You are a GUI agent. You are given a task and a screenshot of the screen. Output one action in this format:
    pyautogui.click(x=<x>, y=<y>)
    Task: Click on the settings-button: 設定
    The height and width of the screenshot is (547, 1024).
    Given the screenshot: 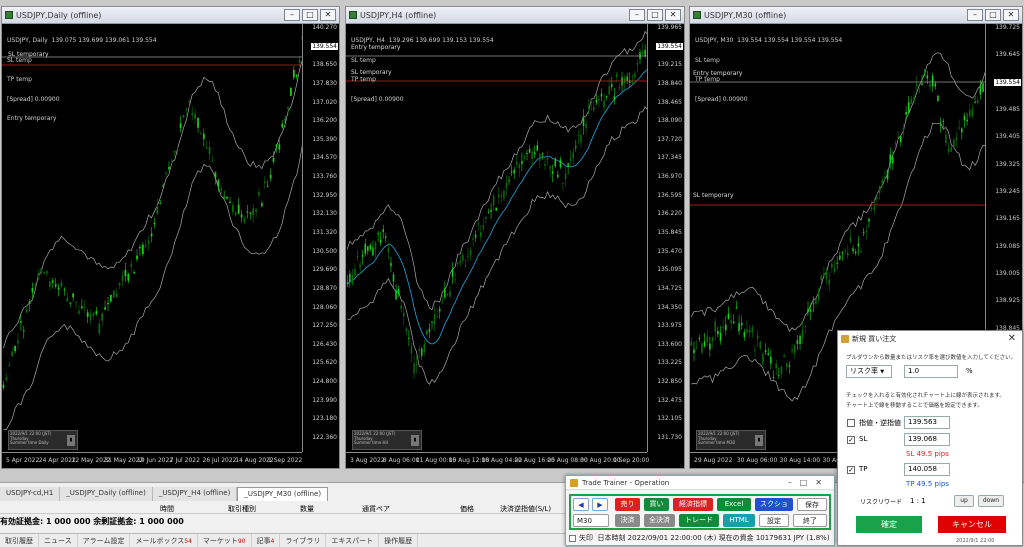 What is the action you would take?
    pyautogui.click(x=774, y=520)
    